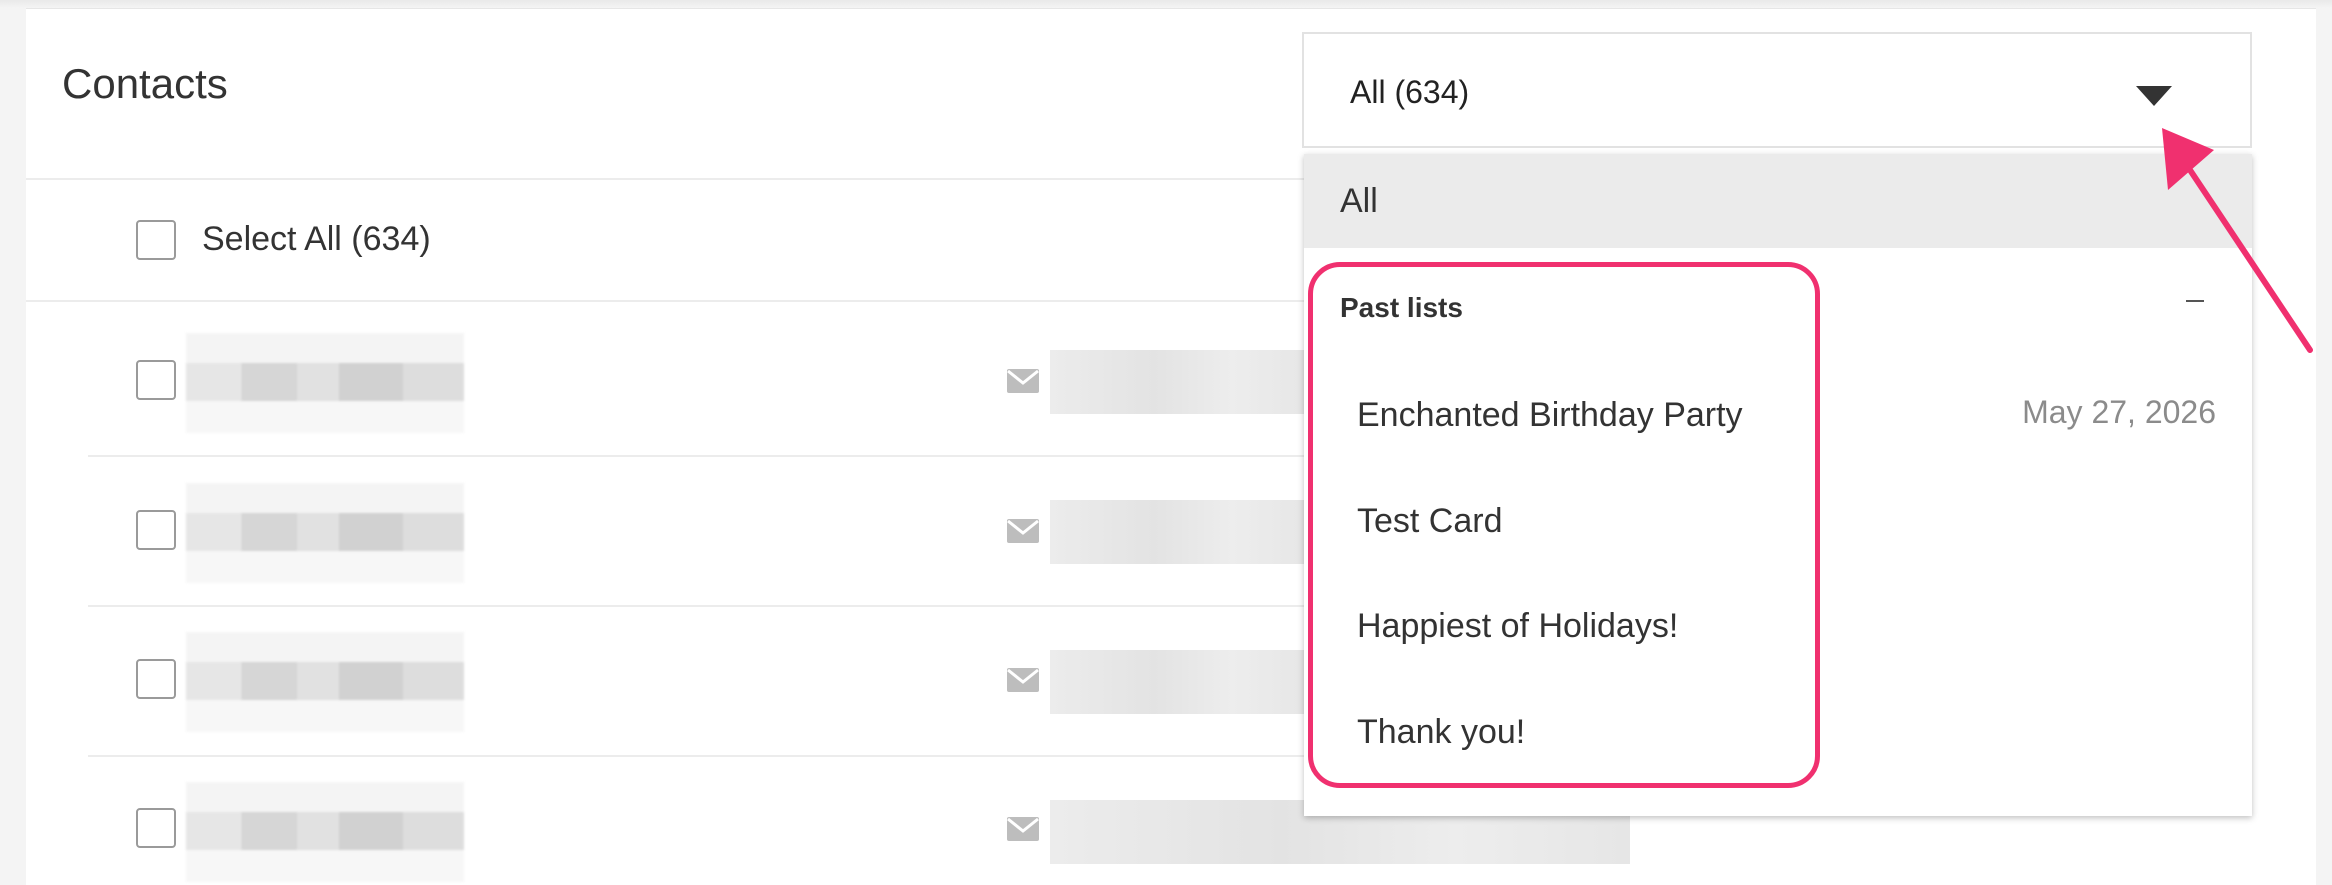 The height and width of the screenshot is (885, 2332). I want to click on select-all-checkbox, so click(156, 240).